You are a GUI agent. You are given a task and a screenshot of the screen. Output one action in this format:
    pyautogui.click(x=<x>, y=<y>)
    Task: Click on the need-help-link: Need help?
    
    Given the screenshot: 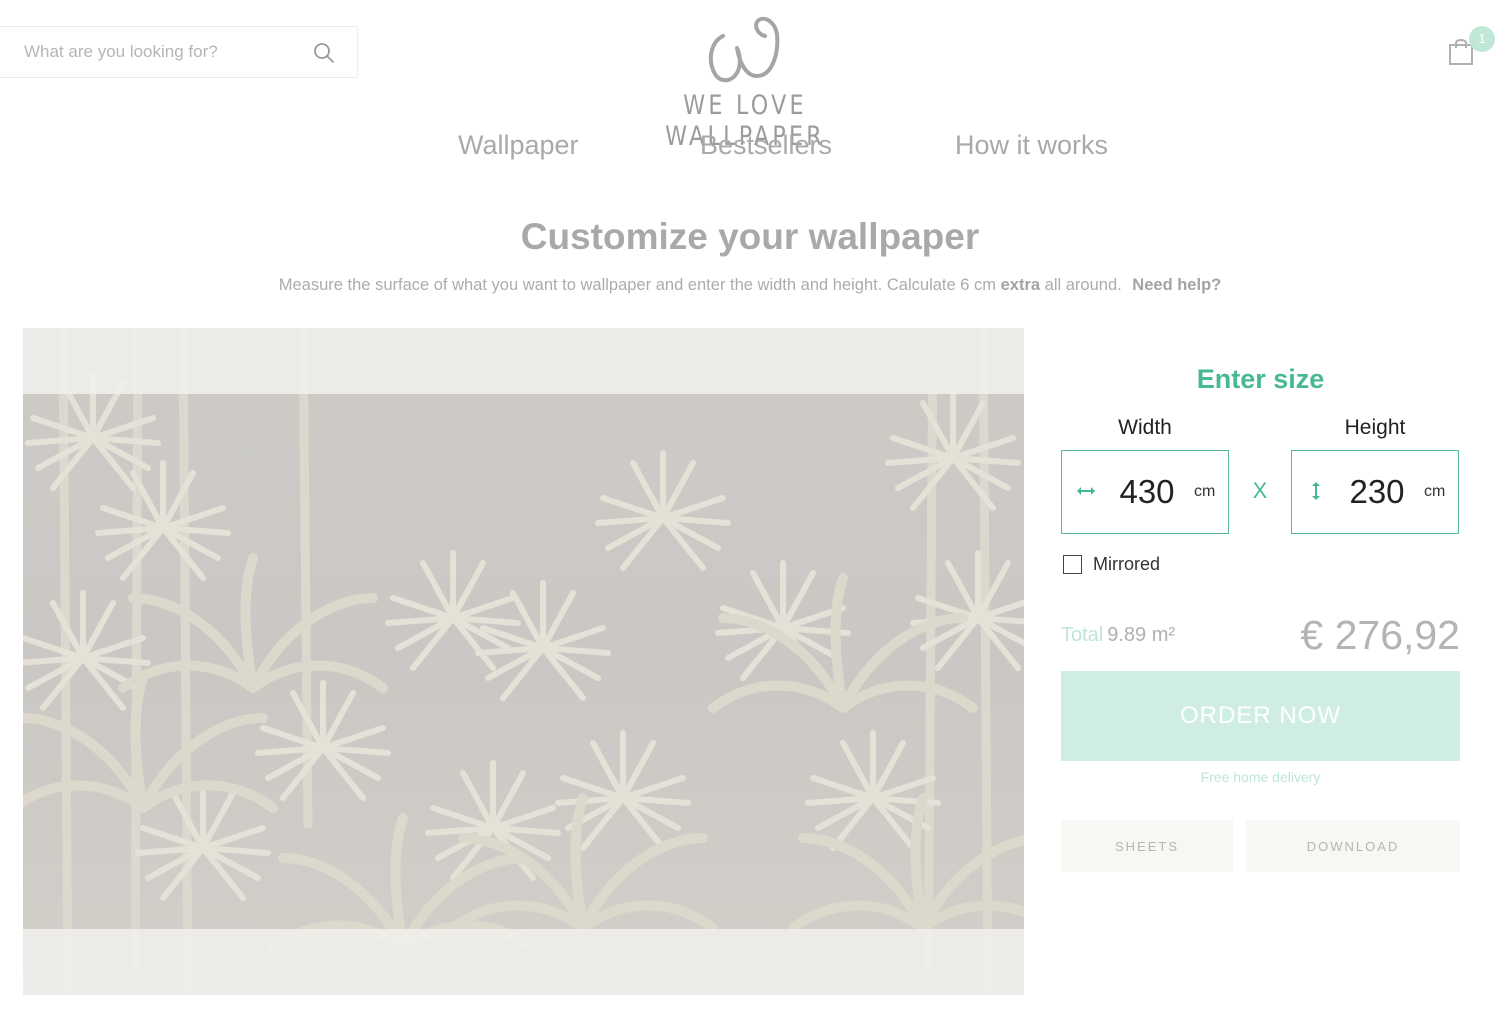 What is the action you would take?
    pyautogui.click(x=1176, y=285)
    